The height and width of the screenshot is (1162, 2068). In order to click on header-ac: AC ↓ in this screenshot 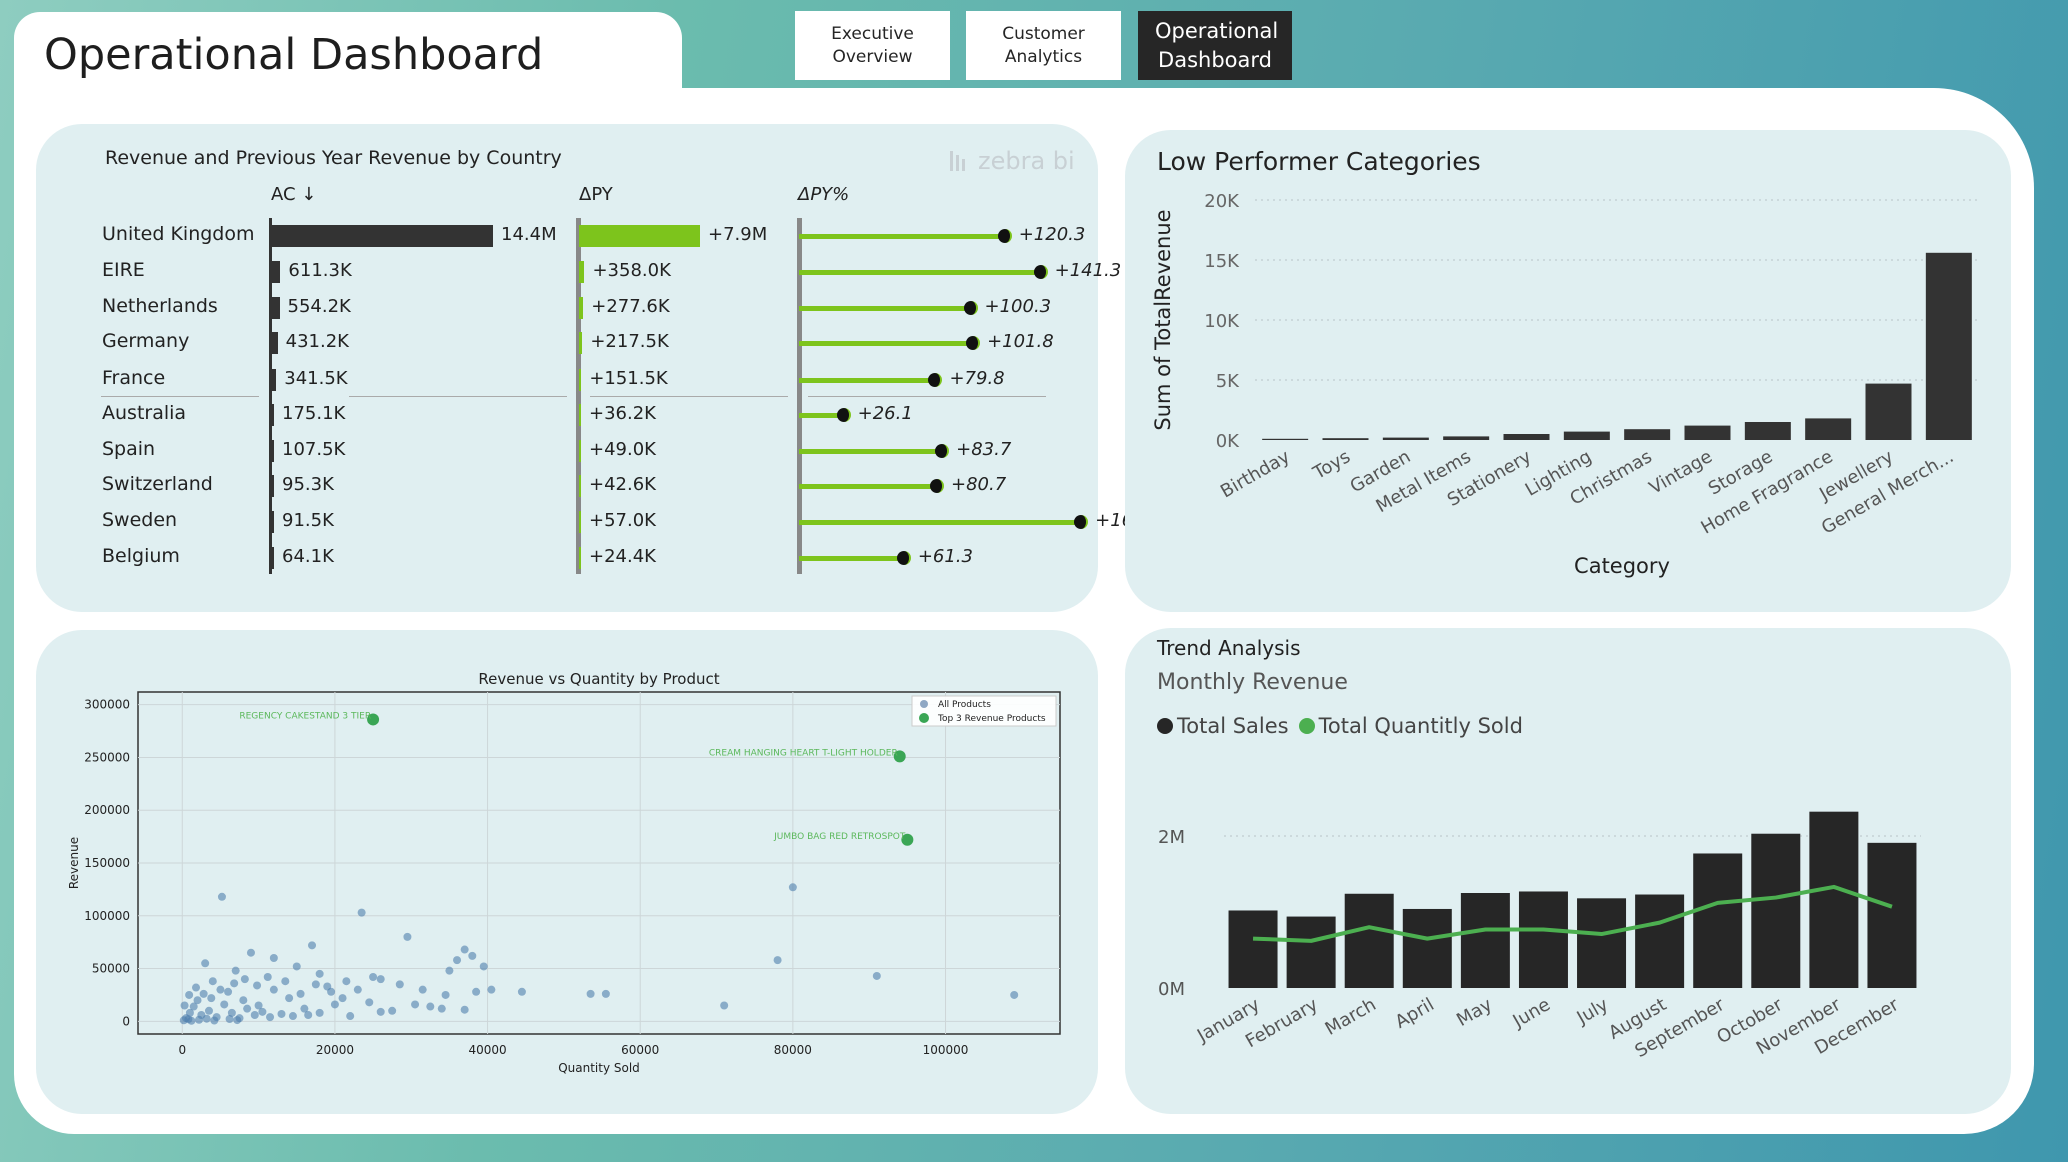, I will do `click(294, 194)`.